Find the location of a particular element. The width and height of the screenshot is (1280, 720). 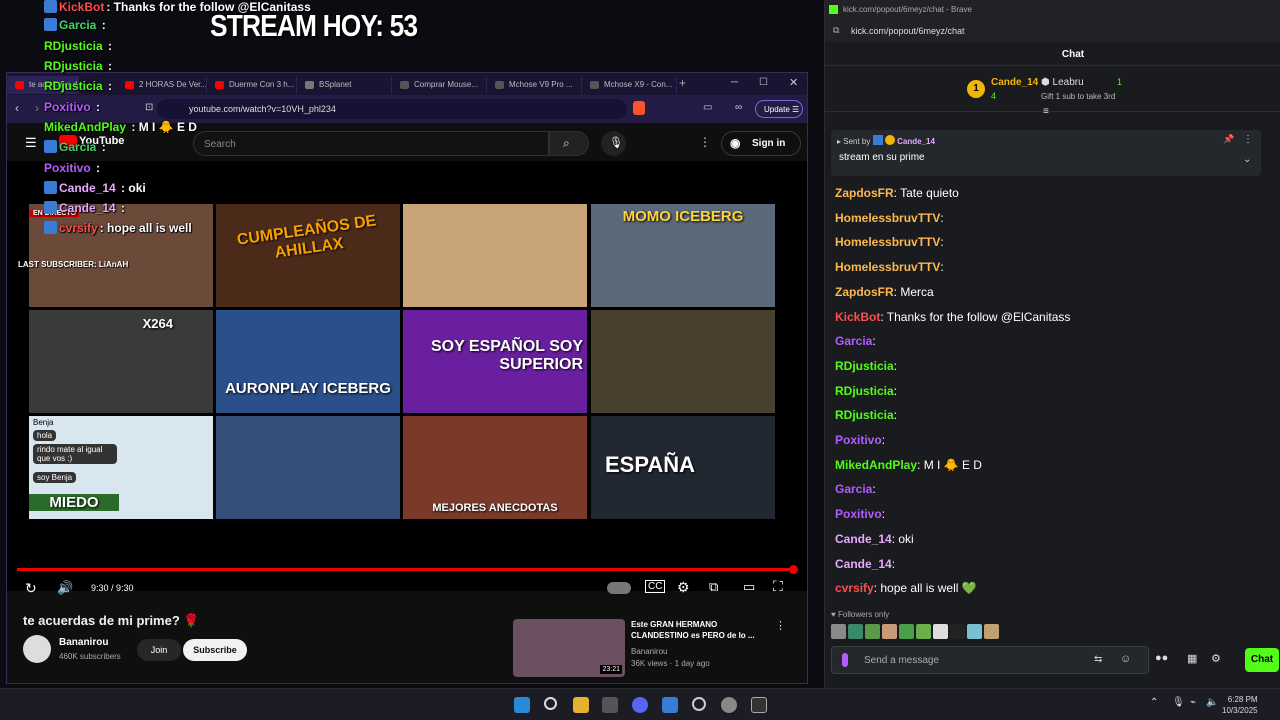

discord-icon is located at coordinates (640, 705).